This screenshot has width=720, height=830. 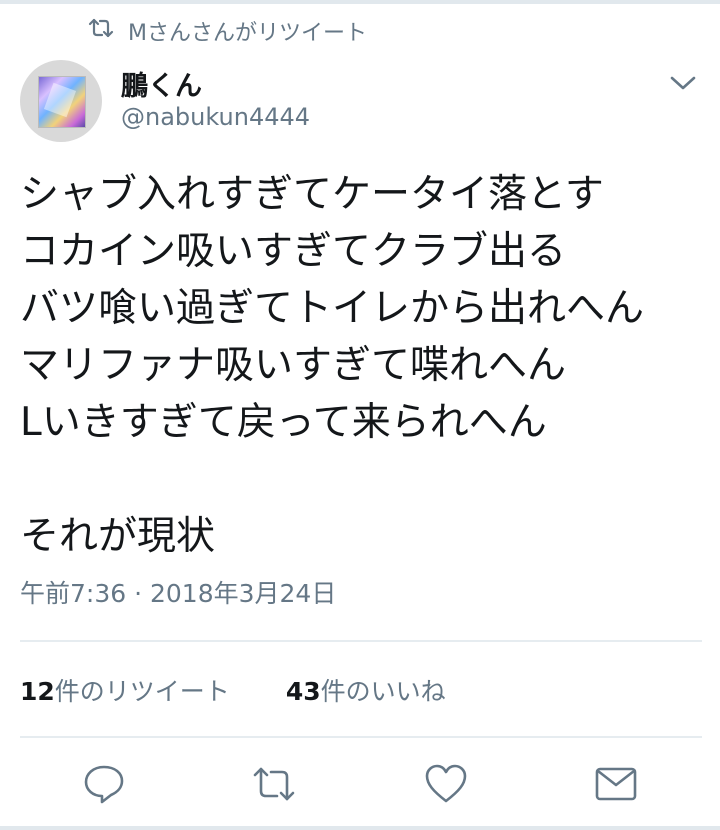 I want to click on retweet-count-label: 件のリツイート, so click(x=142, y=691).